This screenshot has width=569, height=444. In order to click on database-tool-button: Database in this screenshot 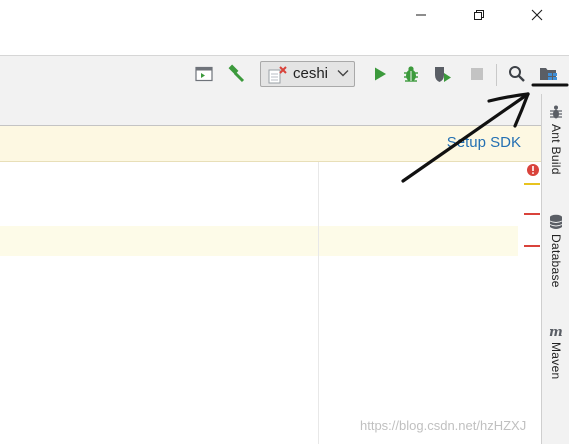, I will do `click(555, 251)`.